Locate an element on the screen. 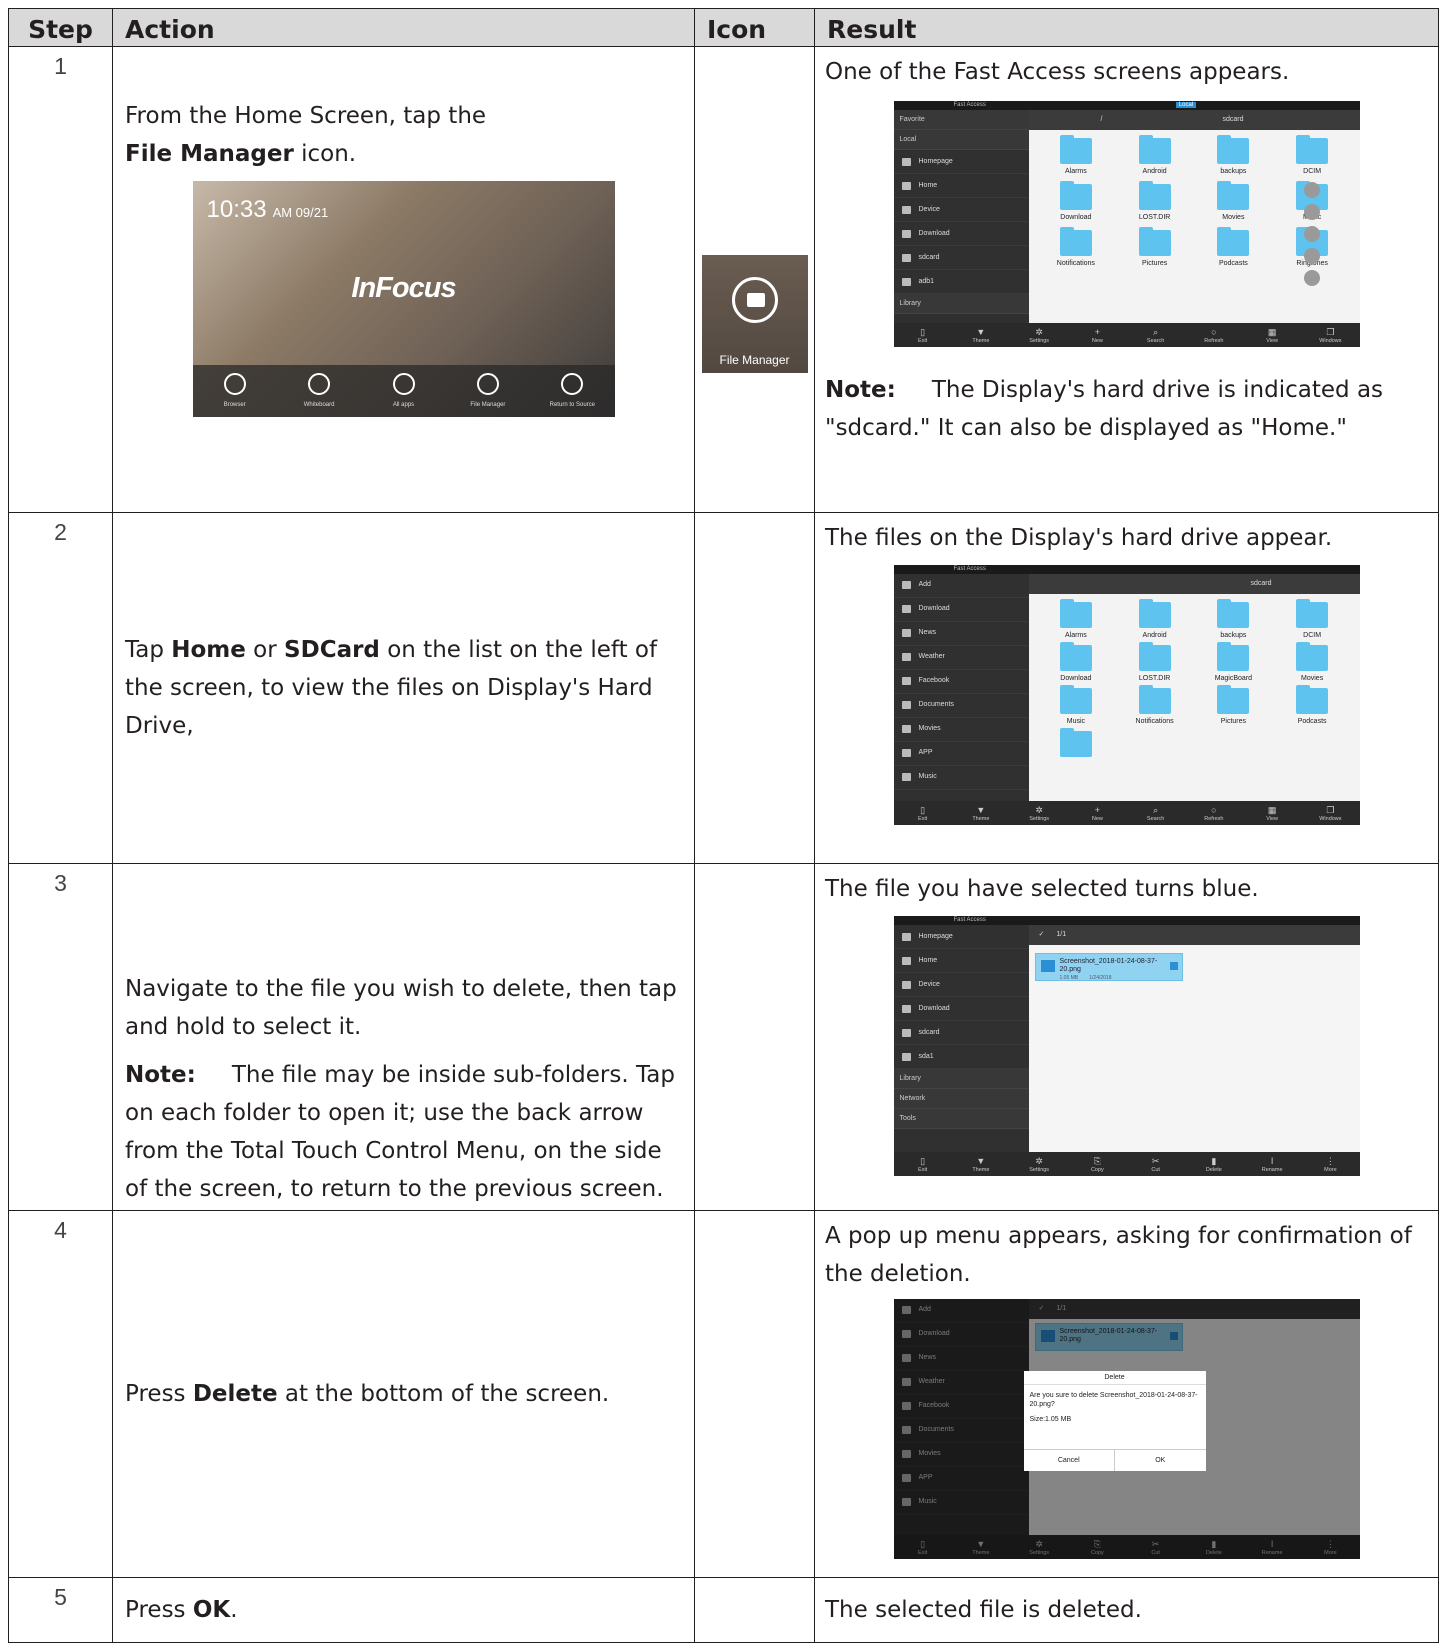  dock-all-apps: All apps is located at coordinates (403, 391).